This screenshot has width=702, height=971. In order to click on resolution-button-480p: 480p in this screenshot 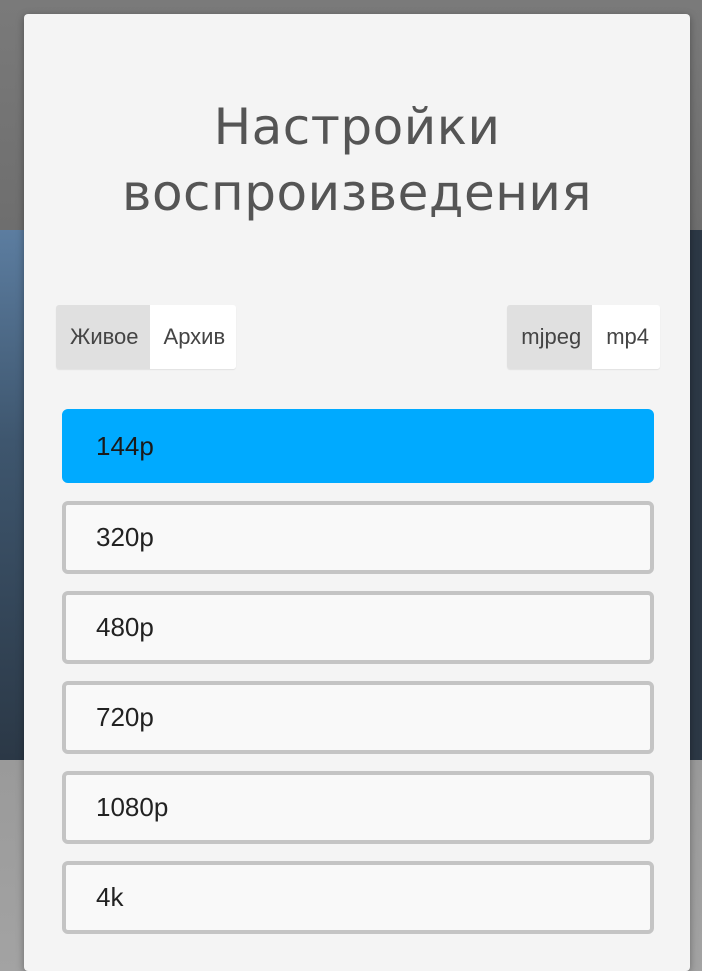, I will do `click(358, 627)`.